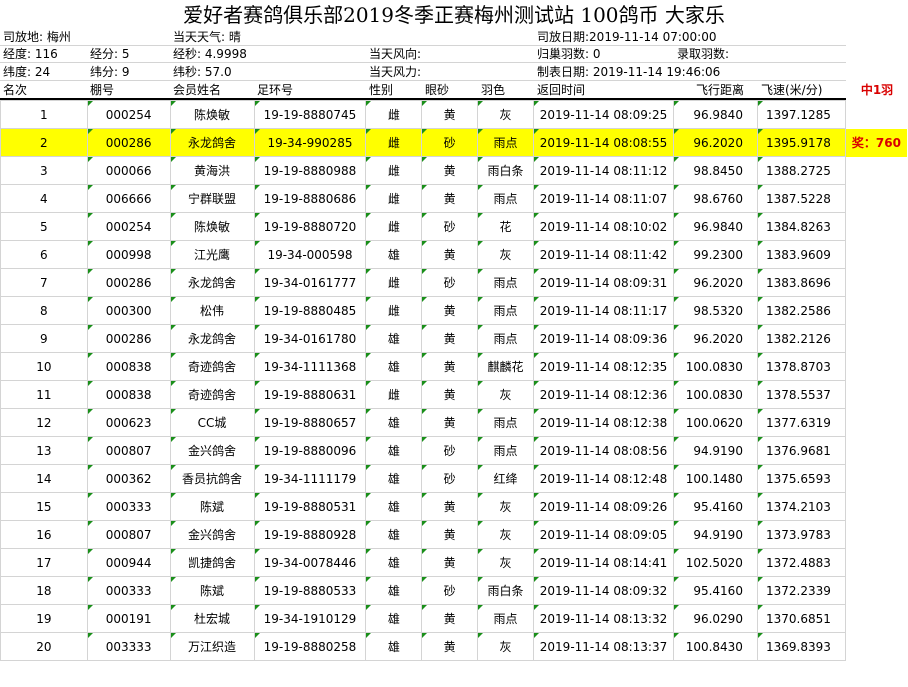 The image size is (908, 687). Describe the element at coordinates (715, 422) in the screenshot. I see `distance-cell: 100.0620` at that location.